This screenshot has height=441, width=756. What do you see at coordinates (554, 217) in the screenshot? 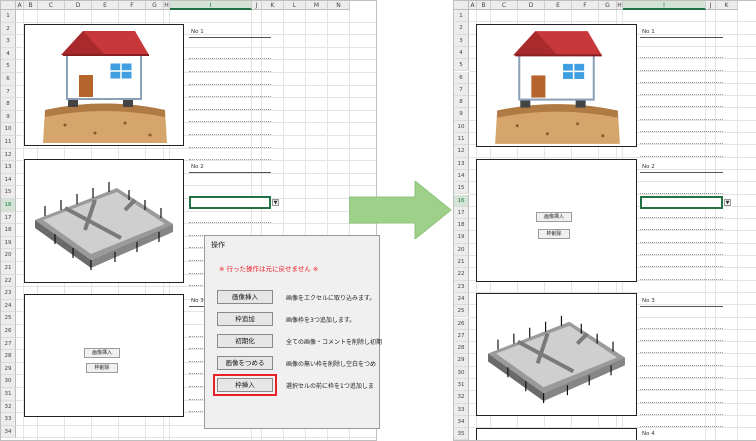
I see `insert-image-button: 画像挿入` at bounding box center [554, 217].